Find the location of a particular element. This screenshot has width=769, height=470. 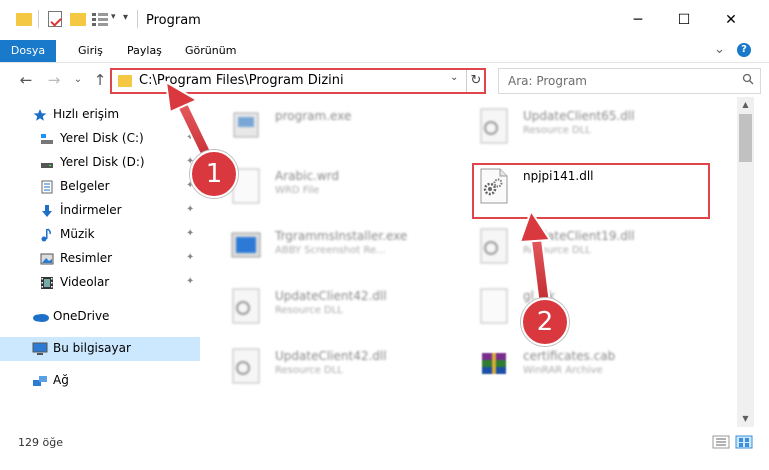

sidebar-item-videos: Videolar ✦ is located at coordinates (100, 283).